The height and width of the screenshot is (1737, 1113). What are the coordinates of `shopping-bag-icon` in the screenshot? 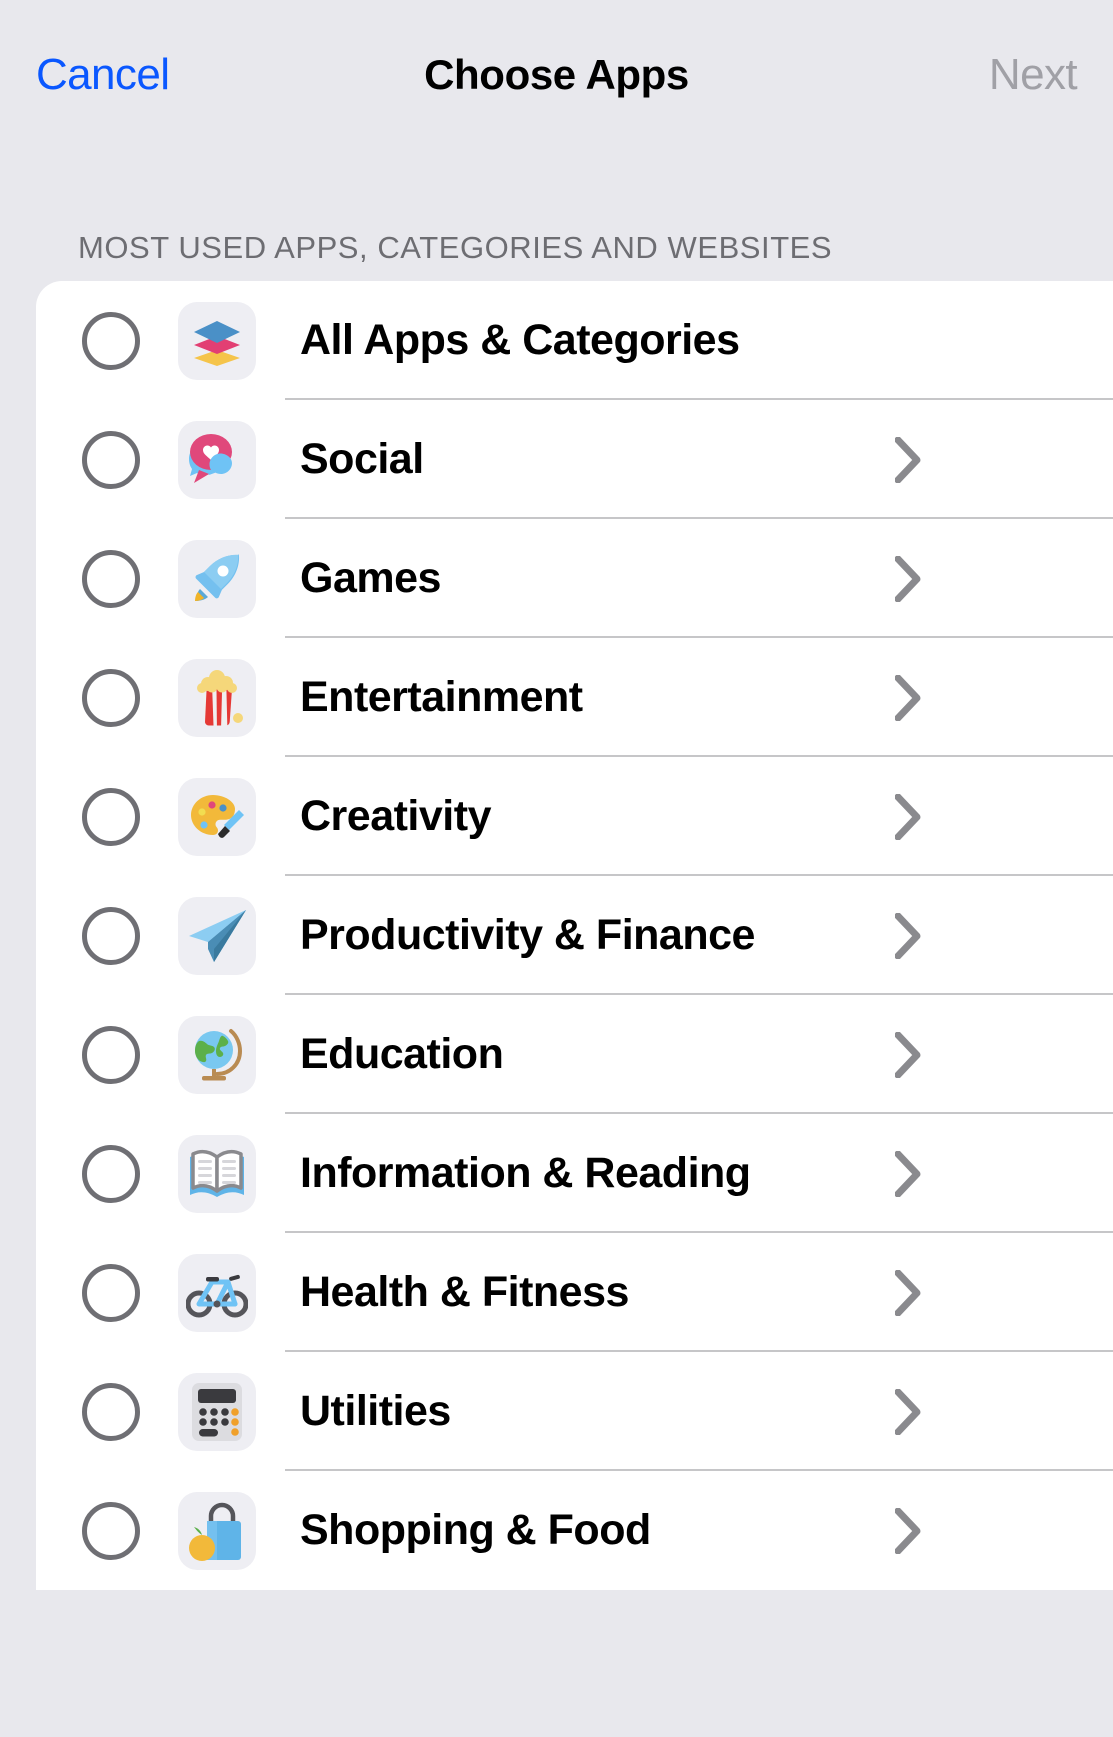 It's located at (217, 1530).